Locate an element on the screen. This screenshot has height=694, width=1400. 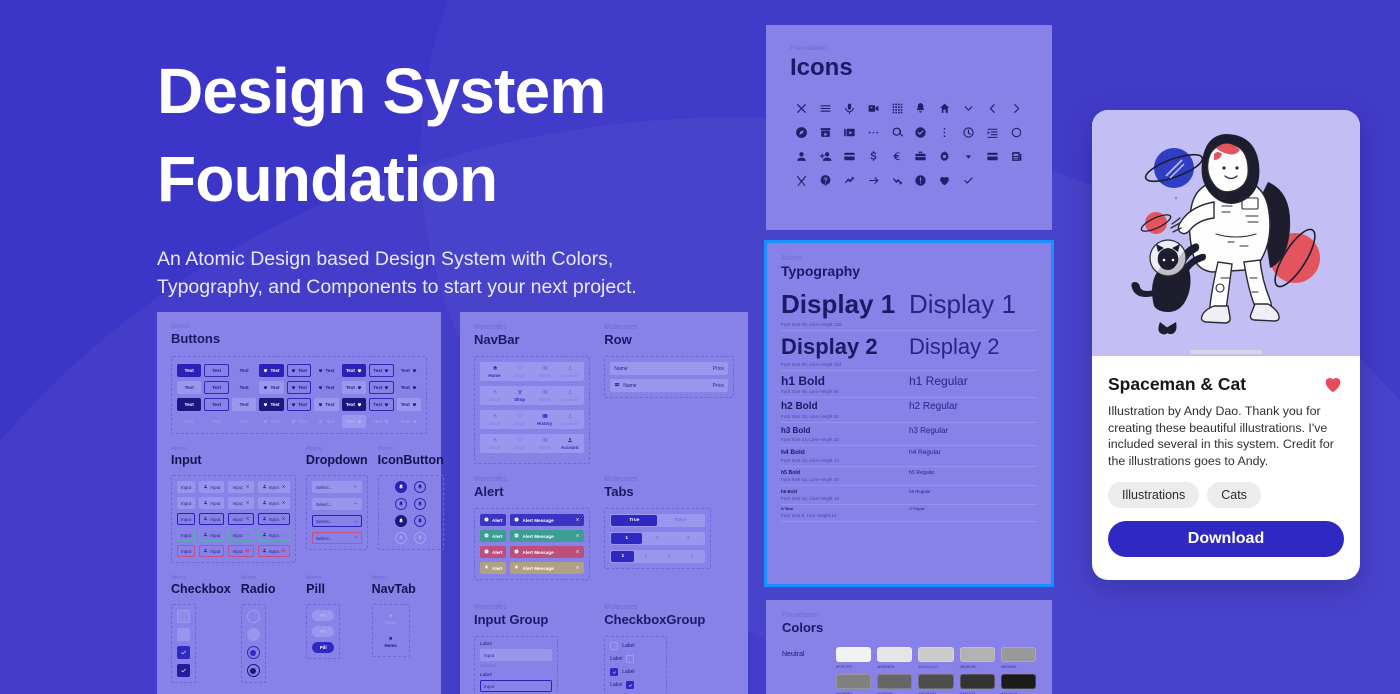
apps-icon is located at coordinates (897, 108).